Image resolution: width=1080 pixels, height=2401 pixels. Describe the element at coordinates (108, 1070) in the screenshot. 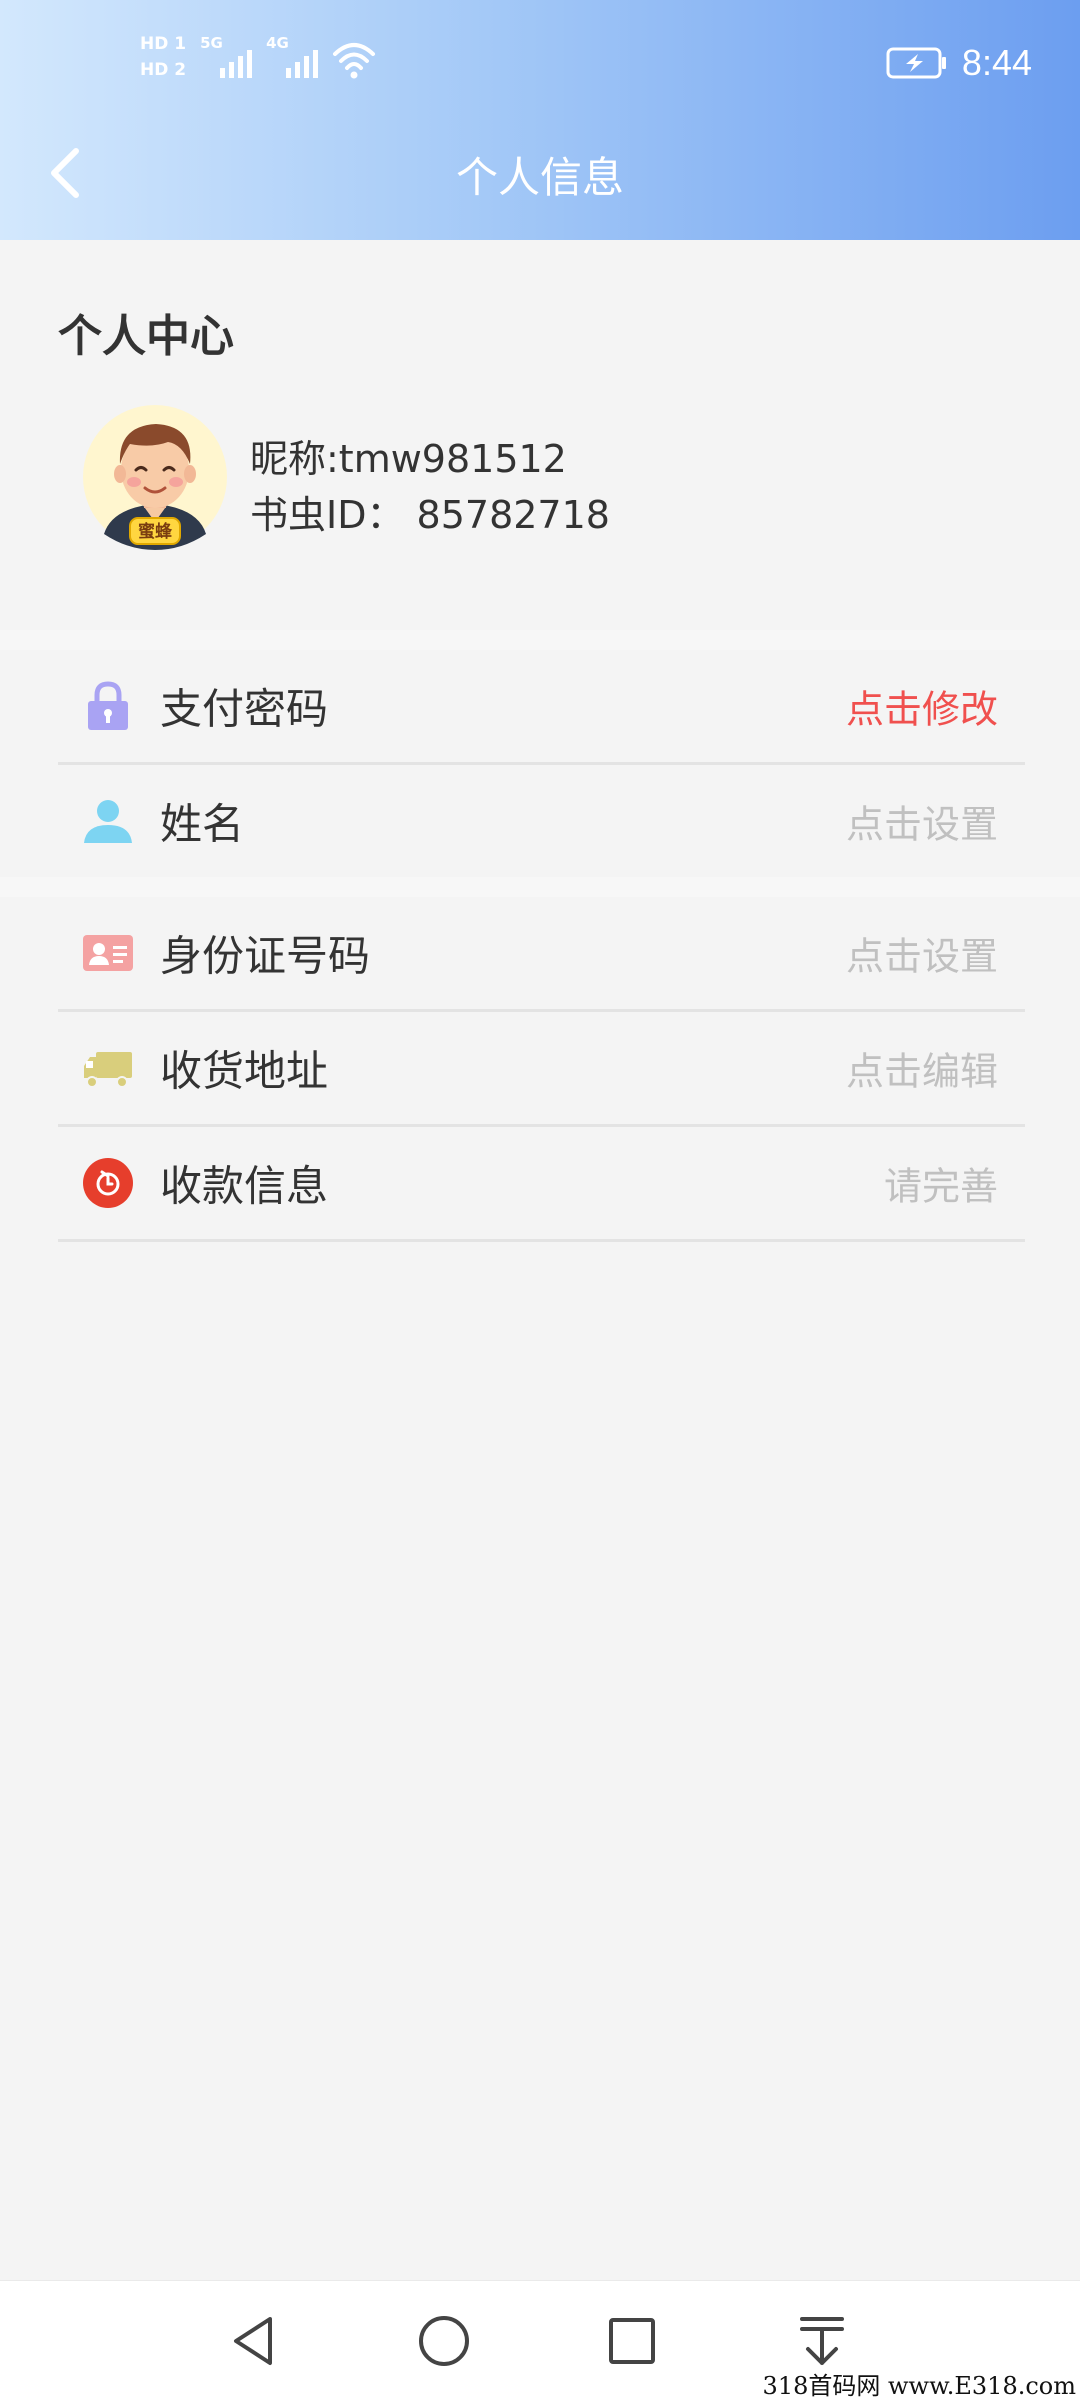

I see `truck-icon` at that location.